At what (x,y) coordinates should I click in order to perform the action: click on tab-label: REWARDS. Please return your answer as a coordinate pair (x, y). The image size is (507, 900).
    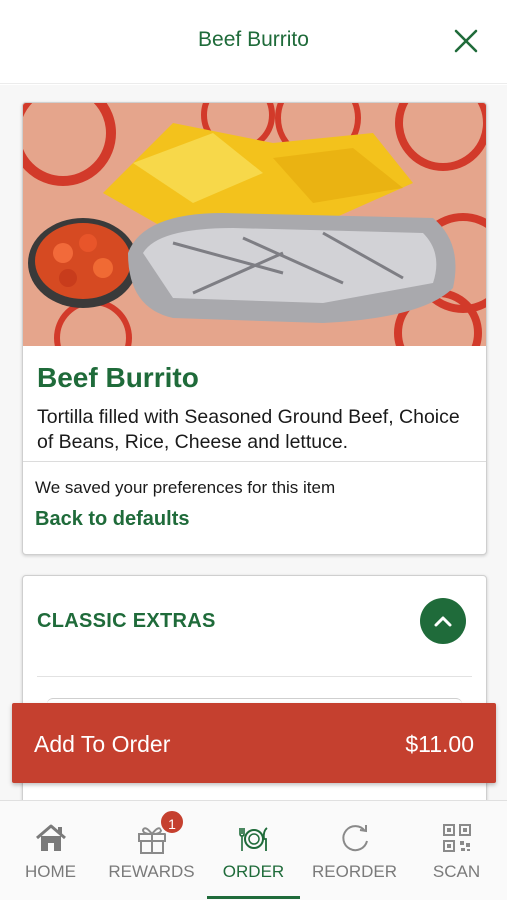
    Looking at the image, I should click on (151, 871).